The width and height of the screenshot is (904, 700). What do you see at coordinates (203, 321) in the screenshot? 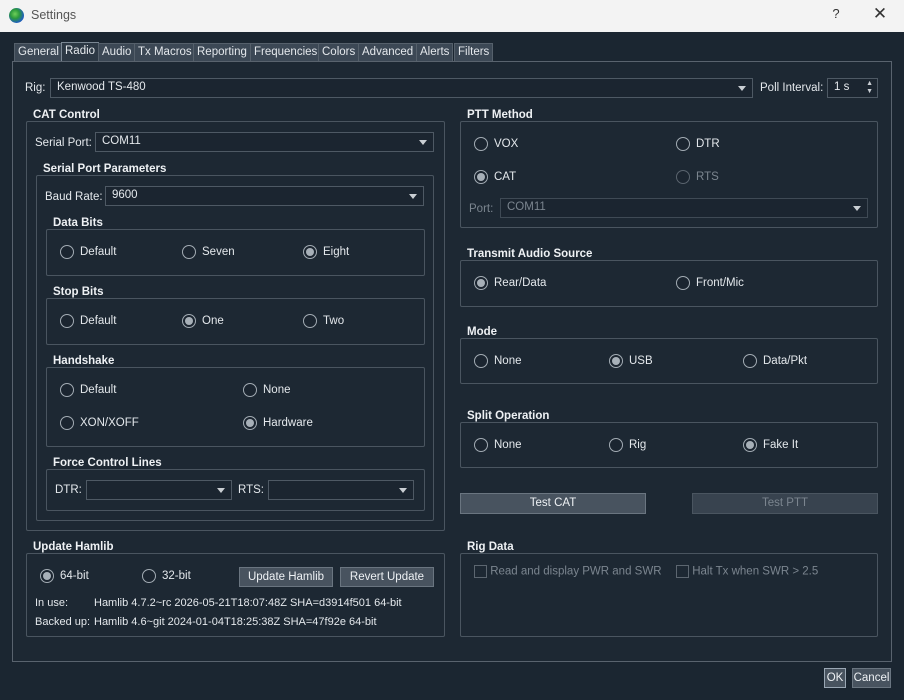
I see `stop-bits-one-radio: One` at bounding box center [203, 321].